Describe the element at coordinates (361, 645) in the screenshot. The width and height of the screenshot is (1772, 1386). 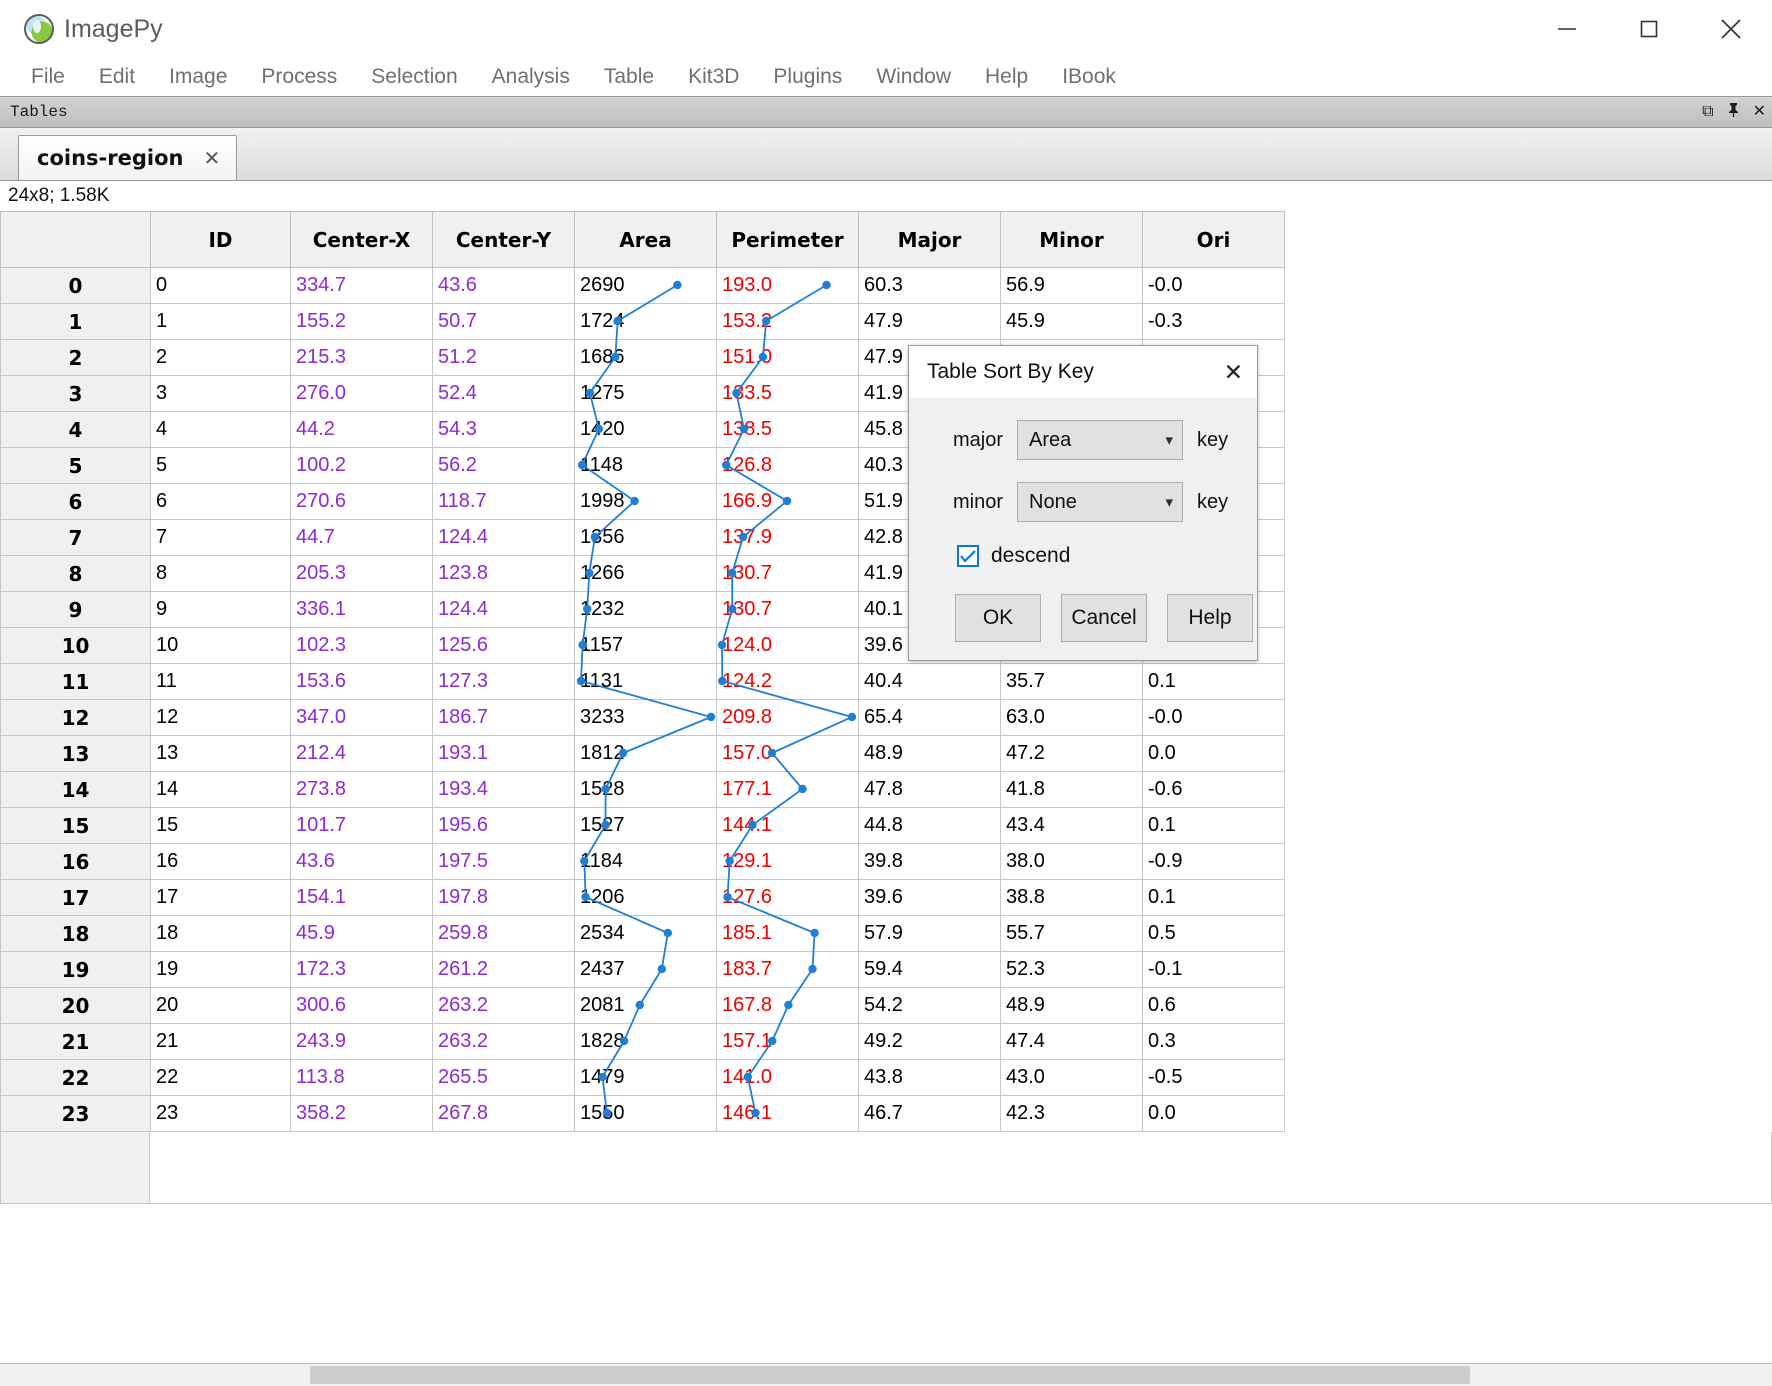
I see `cell-center-x: 102.3` at that location.